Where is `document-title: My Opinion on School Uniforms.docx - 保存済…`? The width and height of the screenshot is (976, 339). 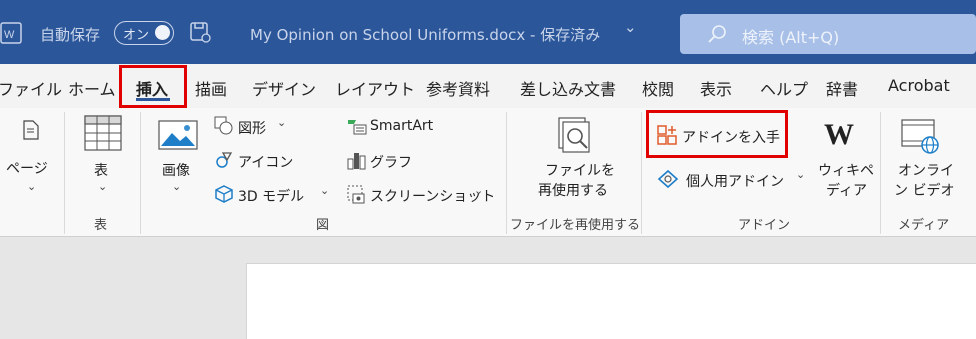
document-title: My Opinion on School Uniforms.docx - 保存済… is located at coordinates (425, 34).